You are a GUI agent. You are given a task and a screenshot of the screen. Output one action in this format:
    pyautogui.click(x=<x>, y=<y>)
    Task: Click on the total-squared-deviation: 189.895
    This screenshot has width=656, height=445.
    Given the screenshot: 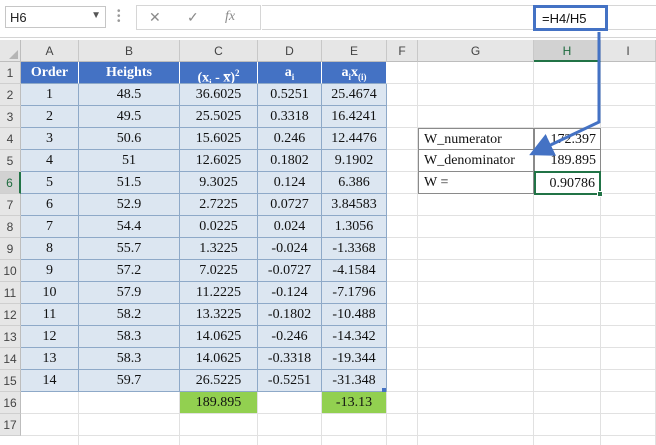 What is the action you would take?
    pyautogui.click(x=219, y=403)
    